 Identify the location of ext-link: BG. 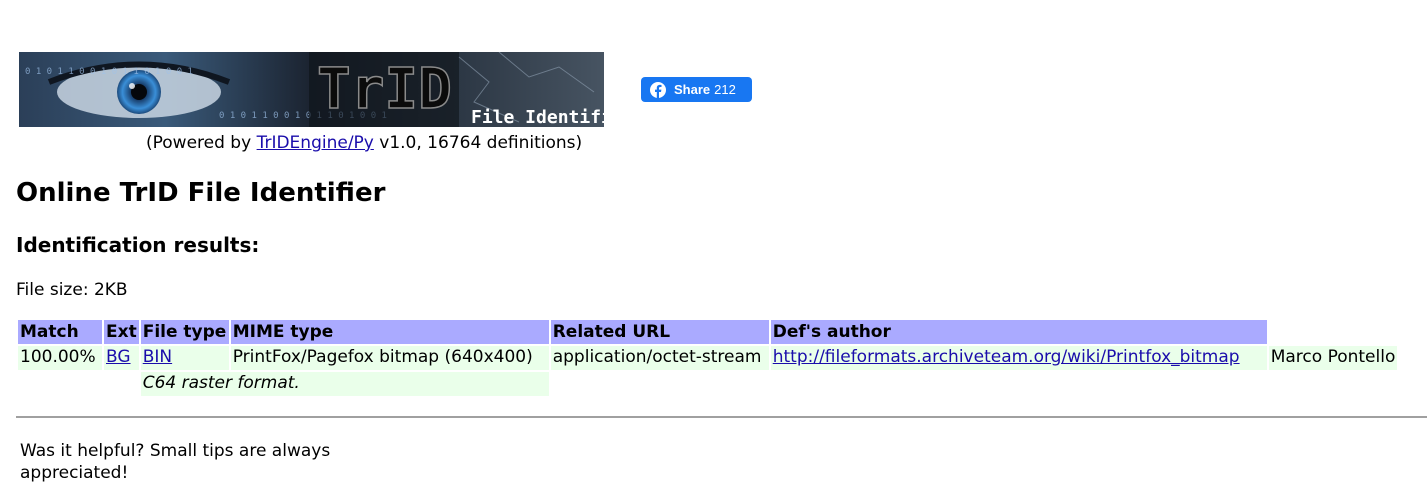
(118, 357).